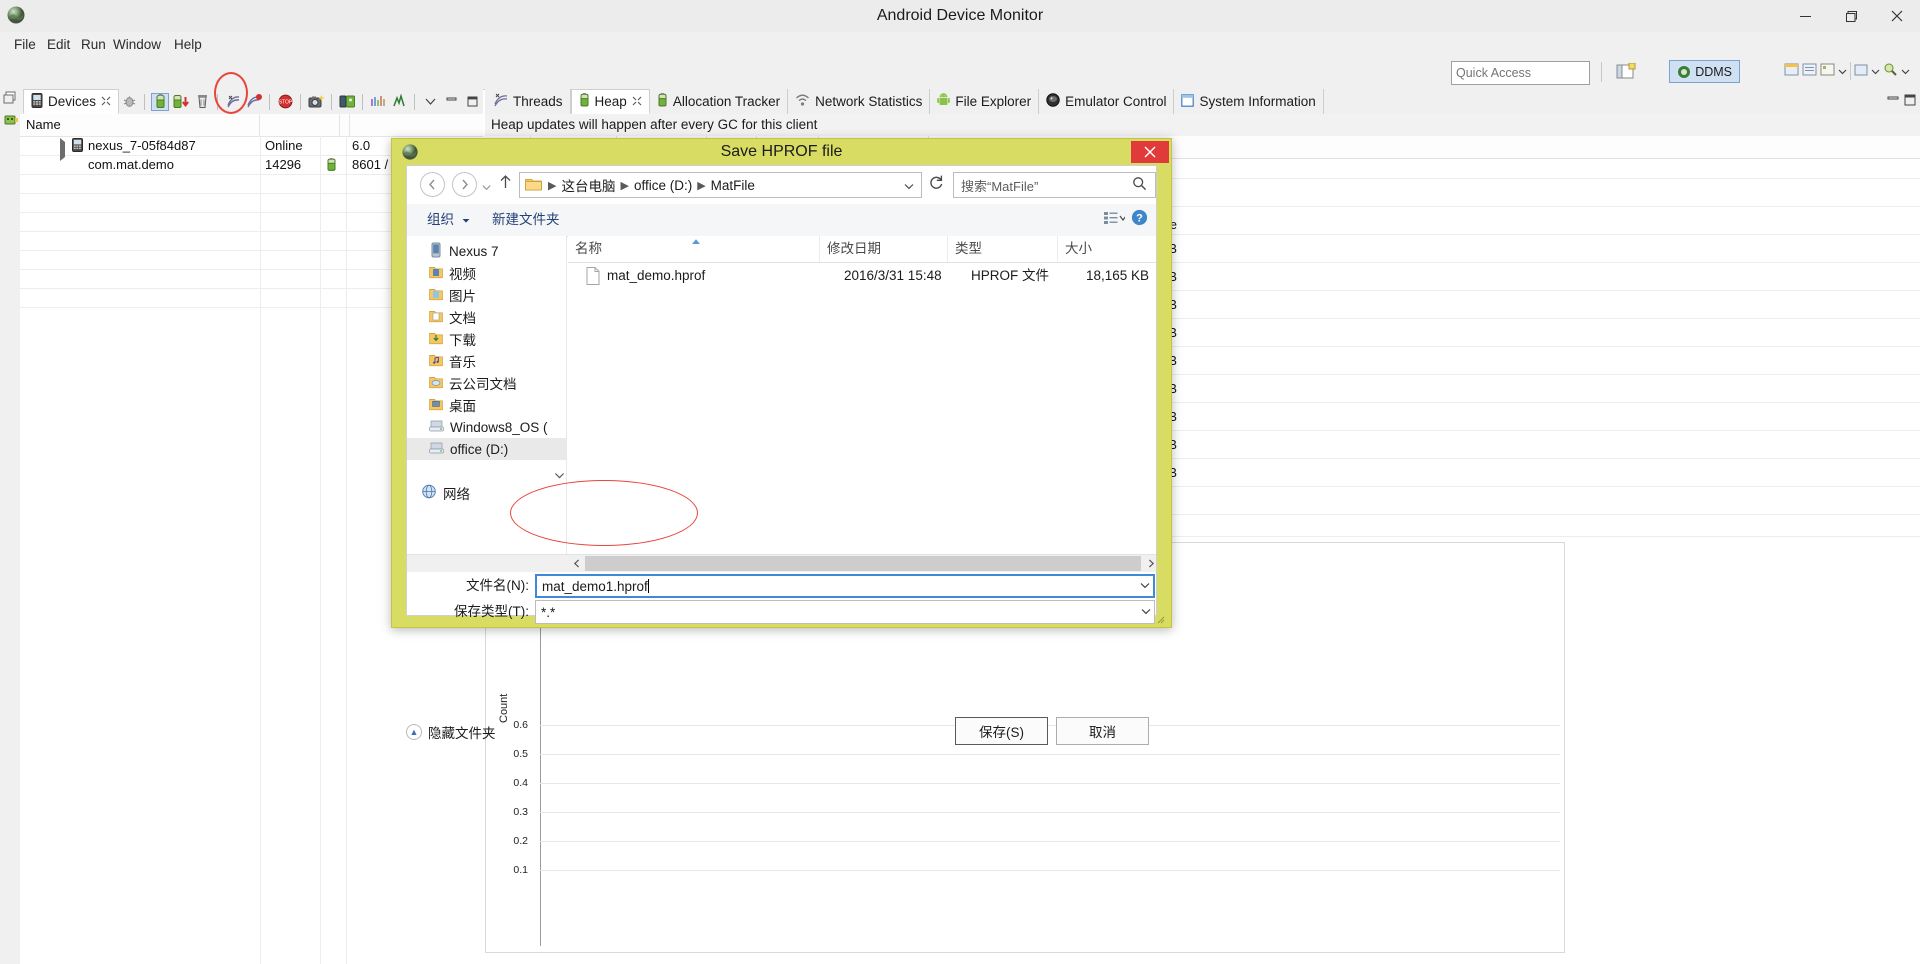 This screenshot has height=964, width=1920. I want to click on help-icon: ?, so click(1139, 219).